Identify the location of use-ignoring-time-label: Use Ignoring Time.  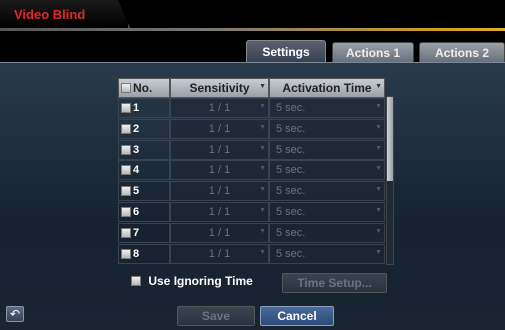
(200, 281).